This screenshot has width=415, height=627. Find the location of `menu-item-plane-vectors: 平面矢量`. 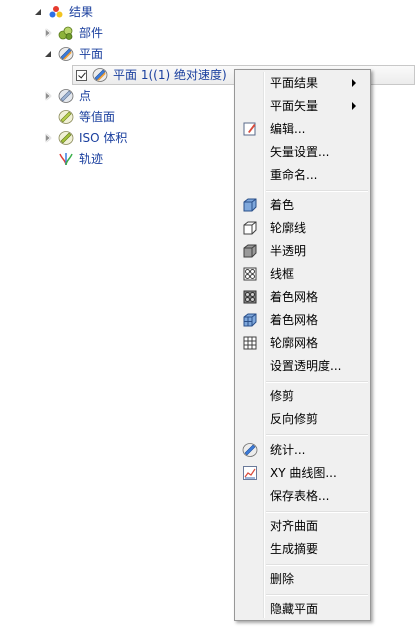

menu-item-plane-vectors: 平面矢量 is located at coordinates (302, 106).